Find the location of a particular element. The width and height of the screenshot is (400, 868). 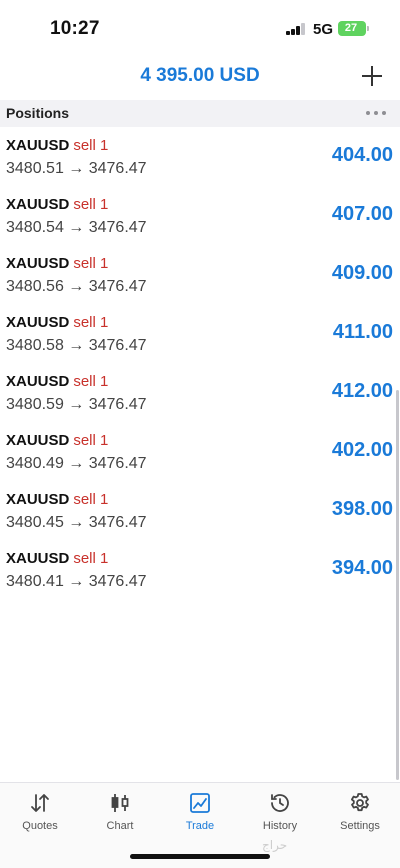

home-indicator is located at coordinates (200, 856).